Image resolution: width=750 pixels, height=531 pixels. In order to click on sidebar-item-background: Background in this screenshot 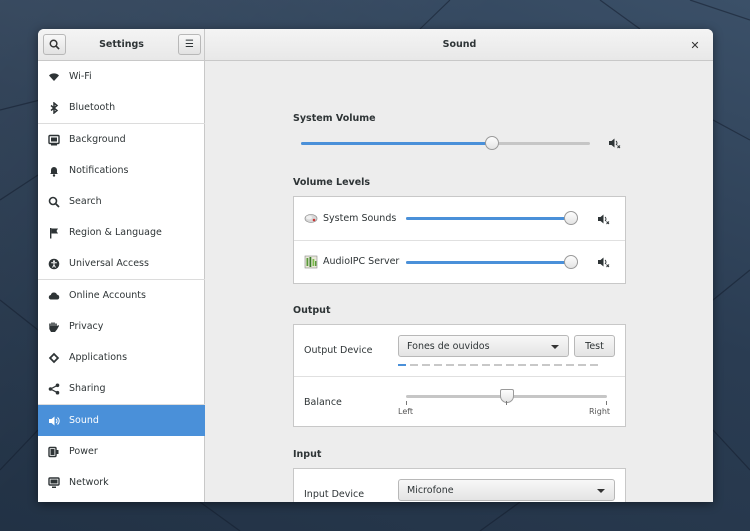, I will do `click(121, 139)`.